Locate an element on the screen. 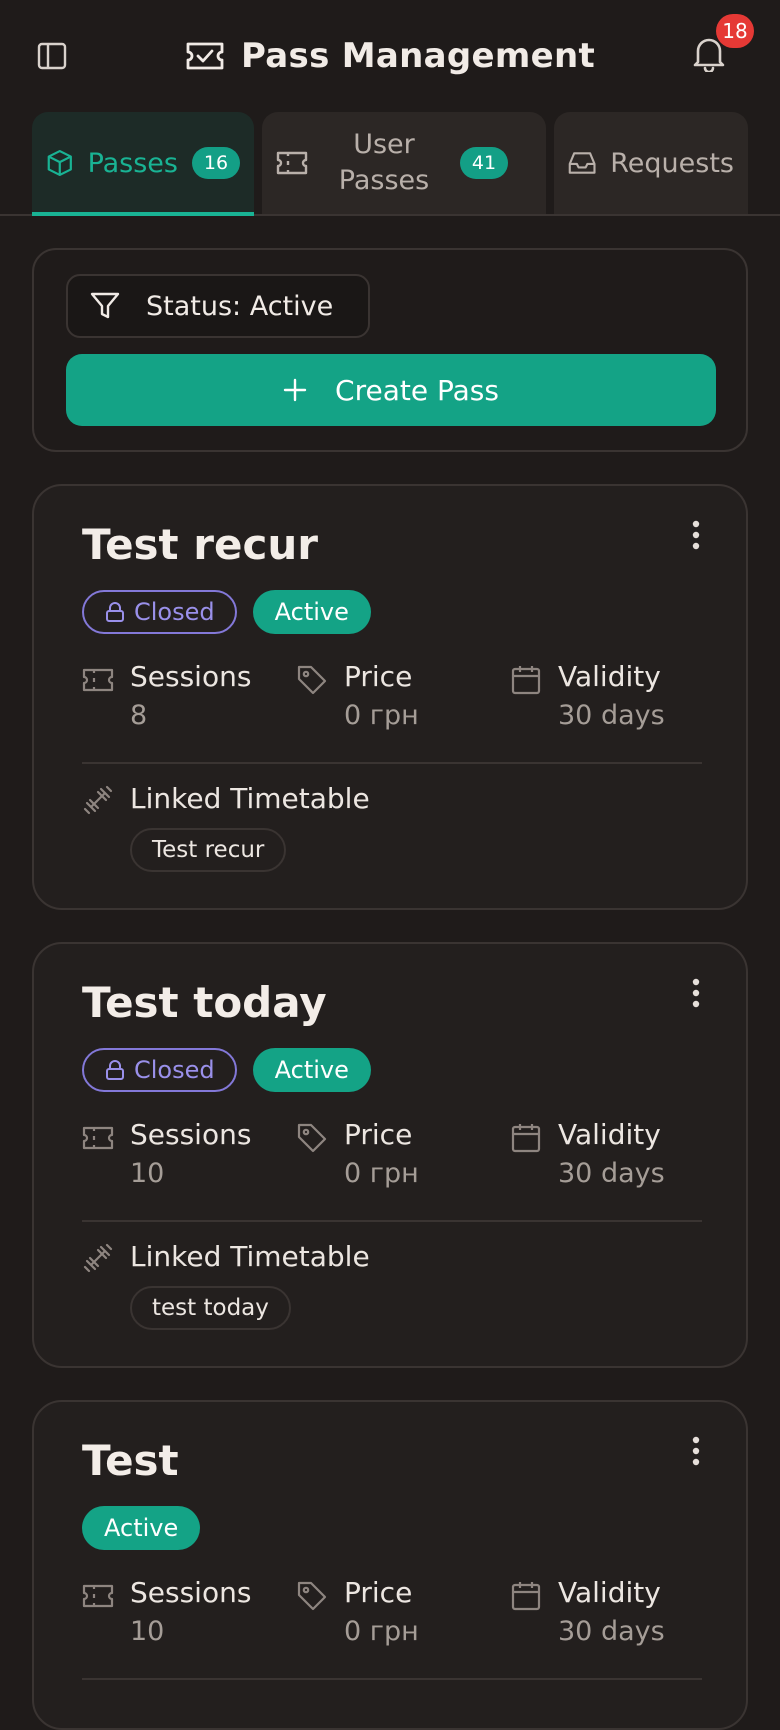 The height and width of the screenshot is (1730, 780). app-title: Pass Management is located at coordinates (390, 56).